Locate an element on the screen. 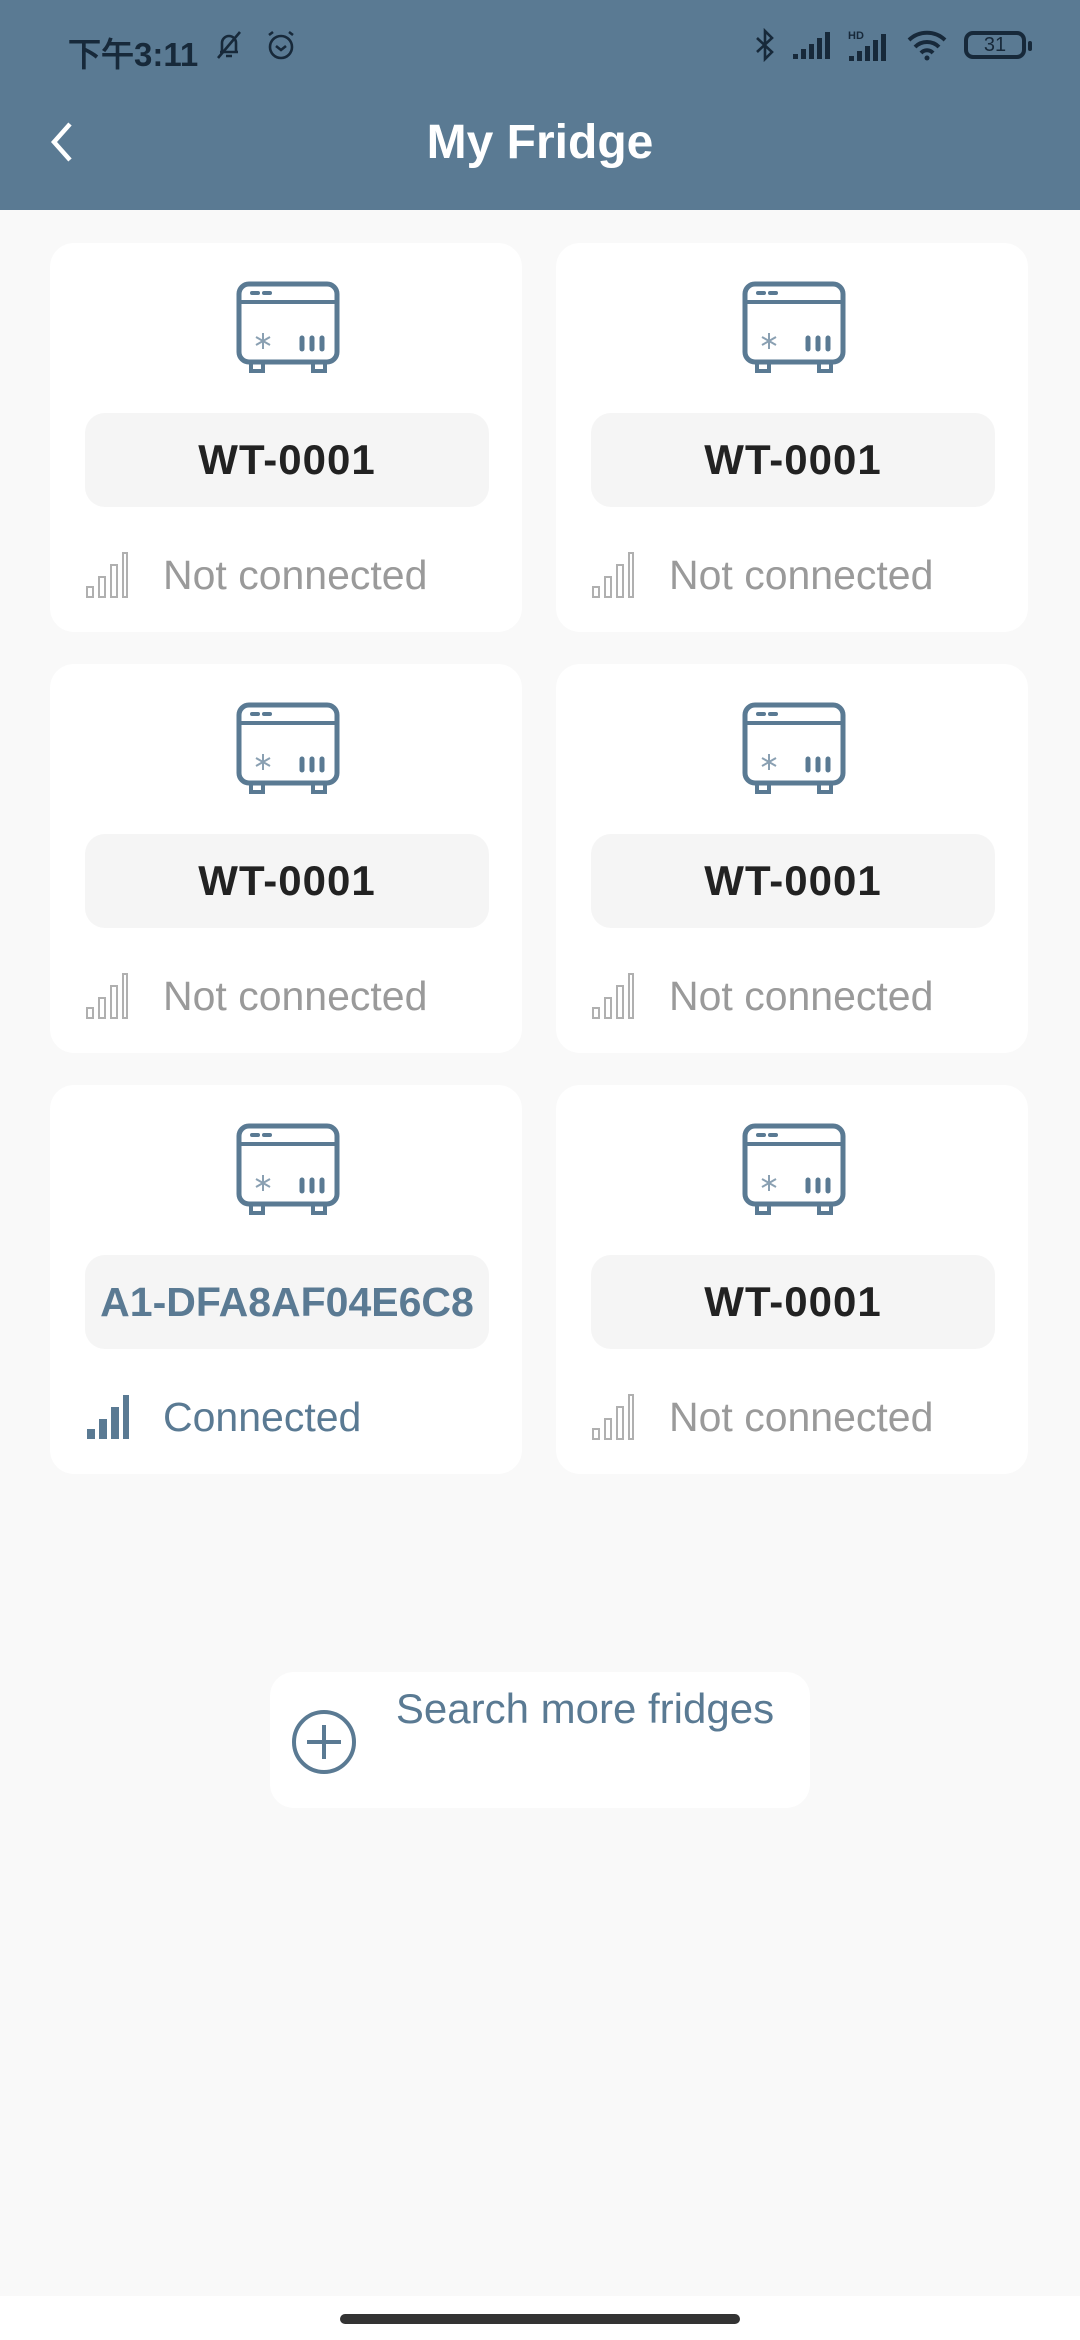 Image resolution: width=1080 pixels, height=2340 pixels. svg-text: HD is located at coordinates (856, 36).